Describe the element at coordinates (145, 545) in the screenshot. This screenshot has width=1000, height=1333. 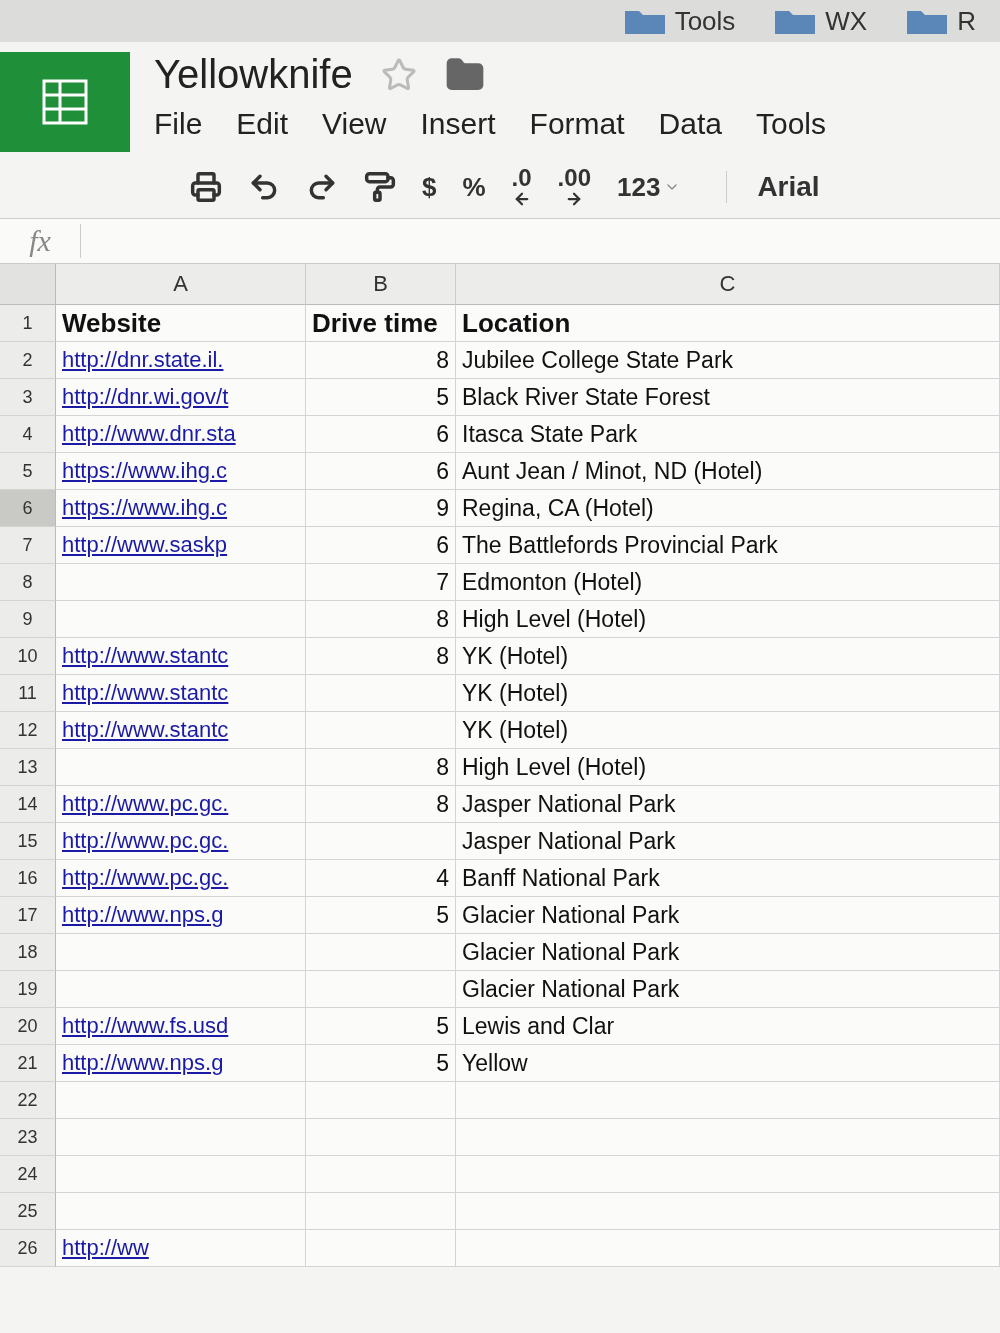
I see `website-link: http://www.saskp` at that location.